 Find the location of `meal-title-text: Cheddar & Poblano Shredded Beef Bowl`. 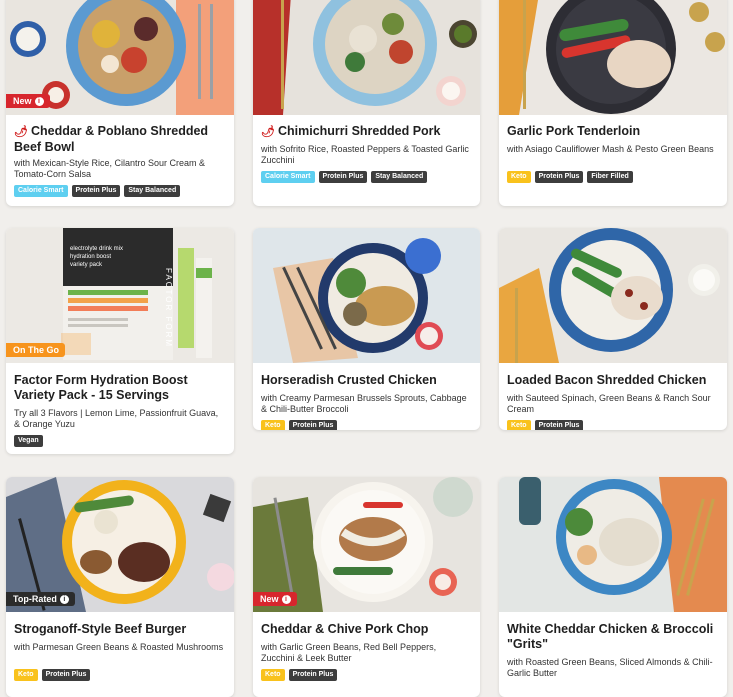

meal-title-text: Cheddar & Poblano Shredded Beef Bowl is located at coordinates (111, 139).